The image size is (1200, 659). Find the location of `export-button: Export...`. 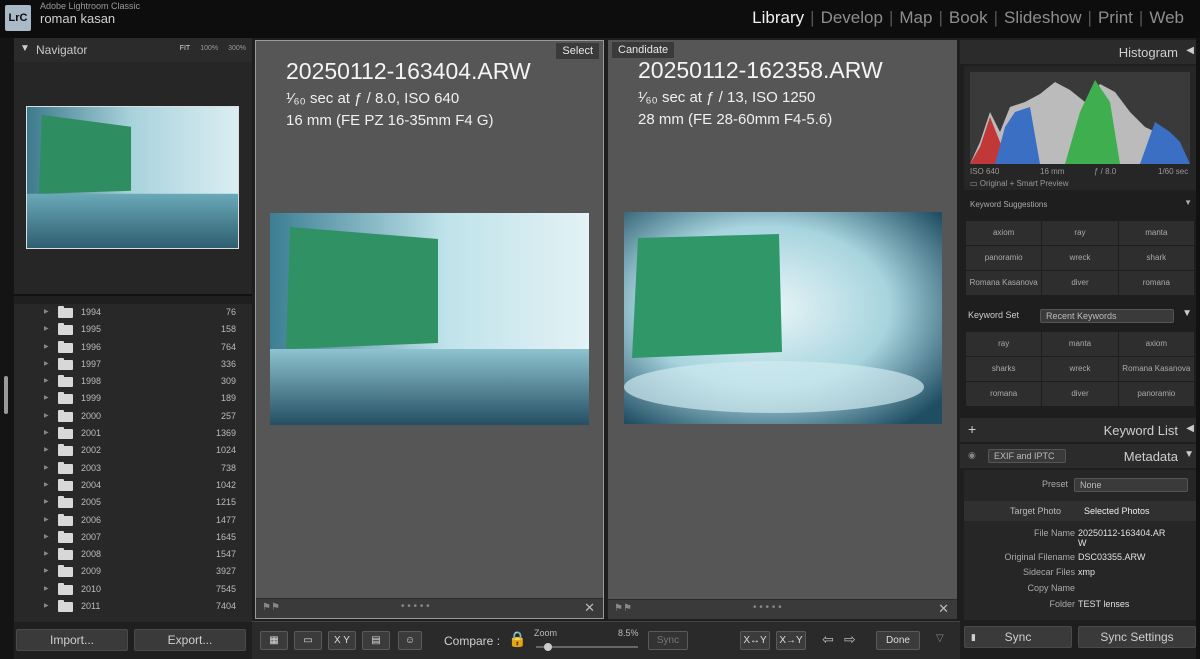

export-button: Export... is located at coordinates (190, 640).